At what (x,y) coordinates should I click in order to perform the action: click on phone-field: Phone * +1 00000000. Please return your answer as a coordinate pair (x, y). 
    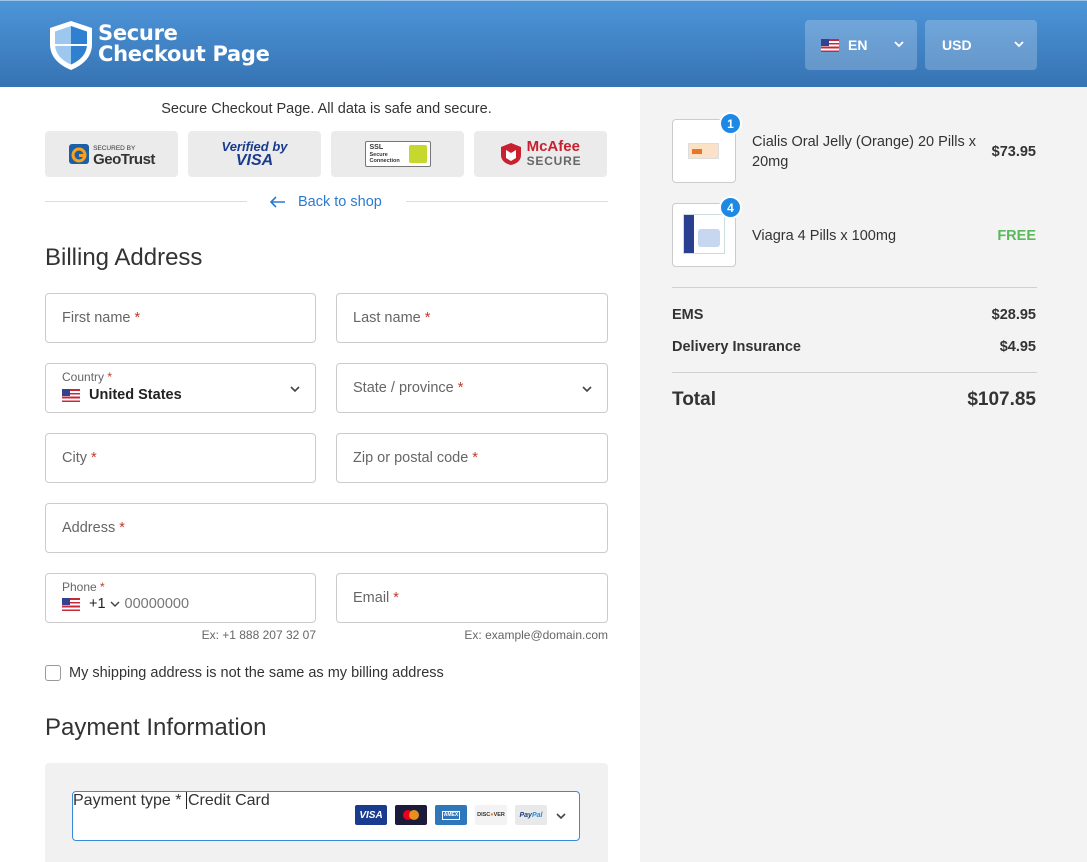
    Looking at the image, I should click on (180, 598).